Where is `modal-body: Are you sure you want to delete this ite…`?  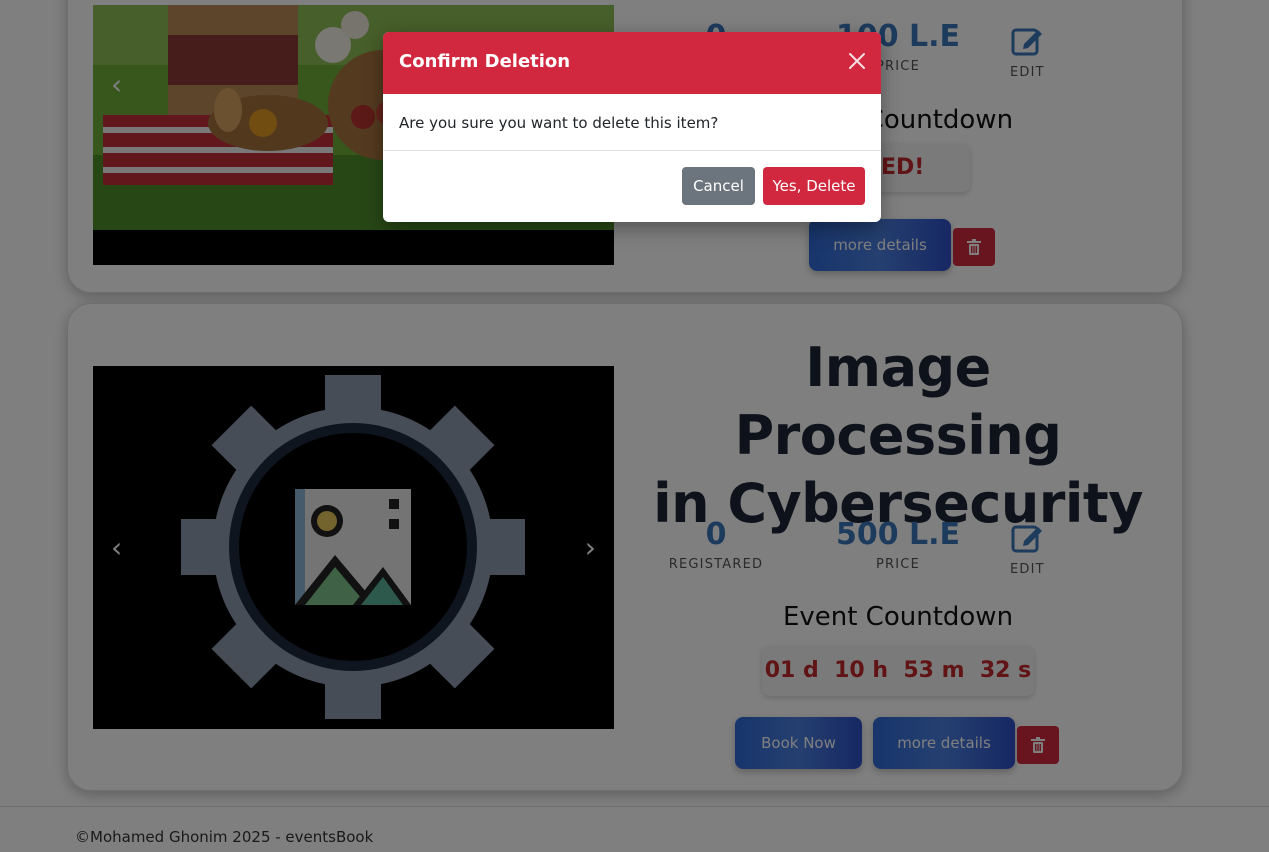
modal-body: Are you sure you want to delete this ite… is located at coordinates (632, 122).